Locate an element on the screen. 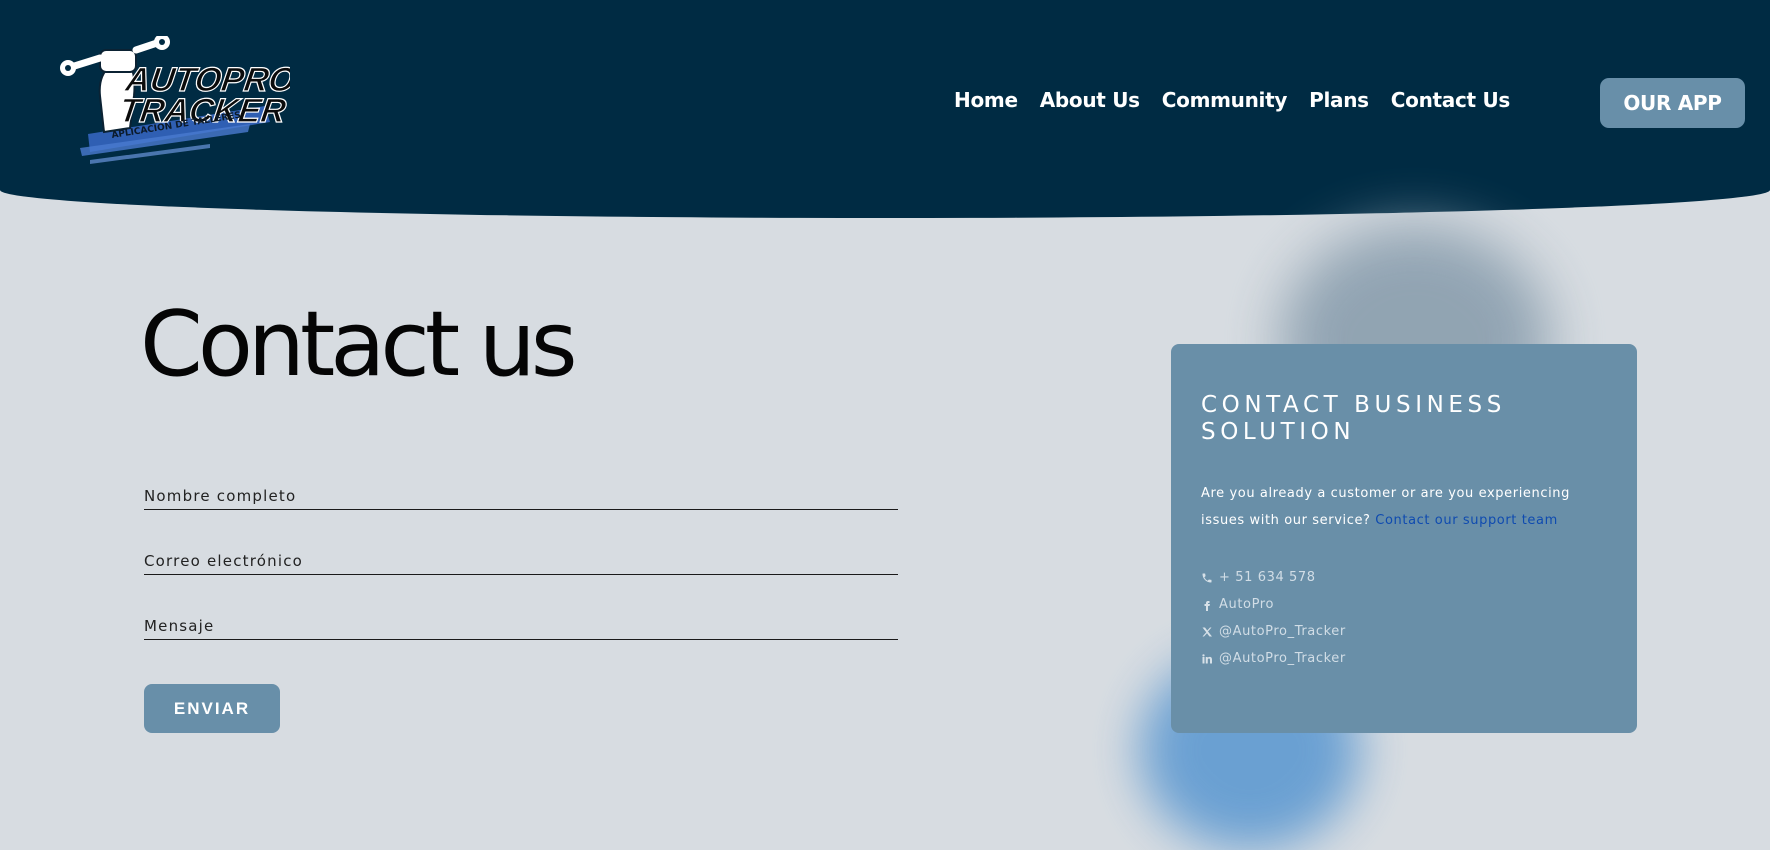  autopro-logo: AUTOPRO TRACKER APLICACION DE TALLERES is located at coordinates (175, 106).